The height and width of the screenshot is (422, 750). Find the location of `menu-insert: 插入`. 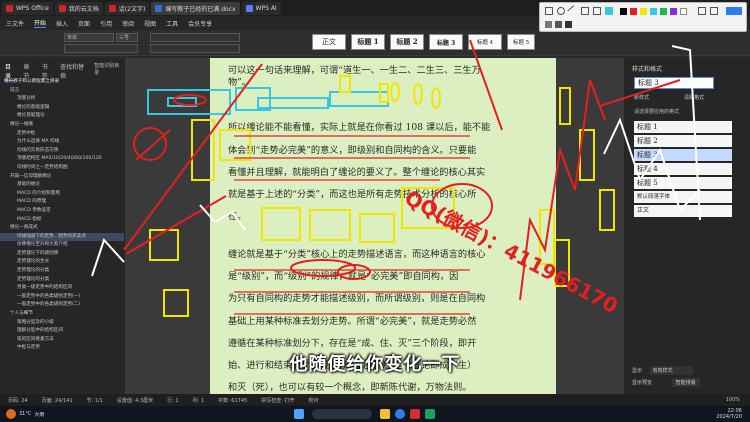

menu-insert: 插入 is located at coordinates (62, 23).